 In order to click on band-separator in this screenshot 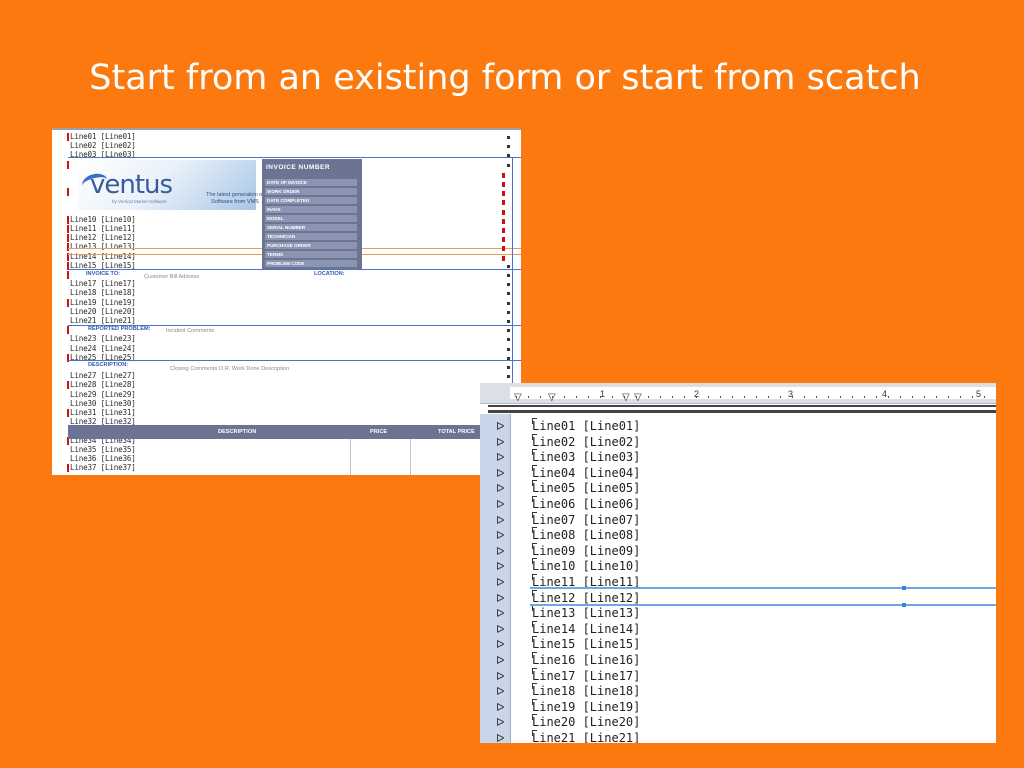, I will do `click(742, 406)`.